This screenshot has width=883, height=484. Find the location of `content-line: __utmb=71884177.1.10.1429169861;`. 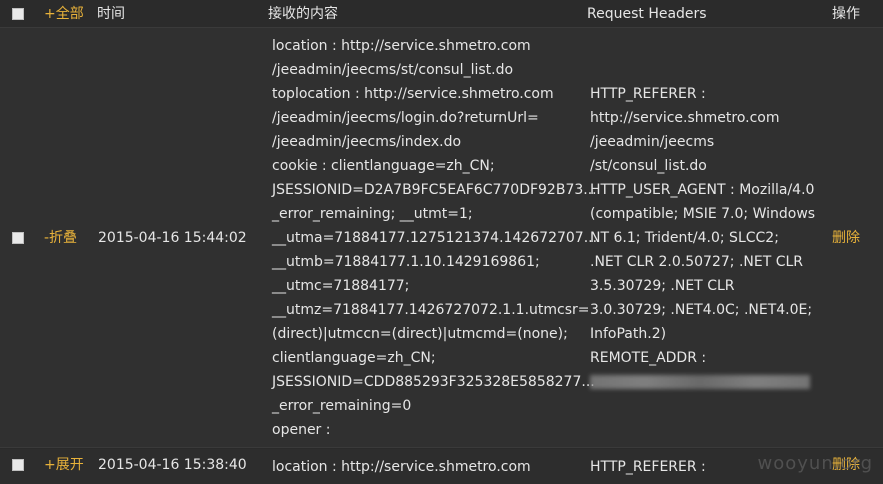

content-line: __utmb=71884177.1.10.1429169861; is located at coordinates (406, 262).